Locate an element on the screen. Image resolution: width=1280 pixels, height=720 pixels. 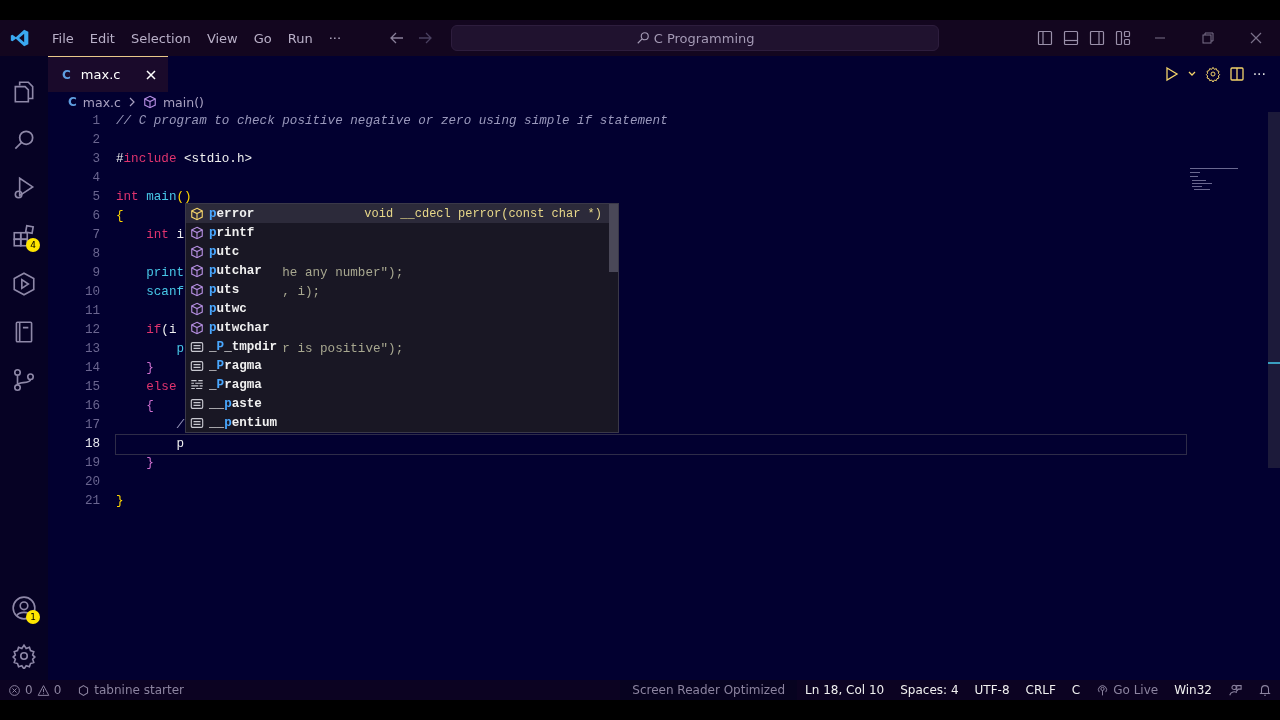
more-menu: ··· is located at coordinates (335, 38).